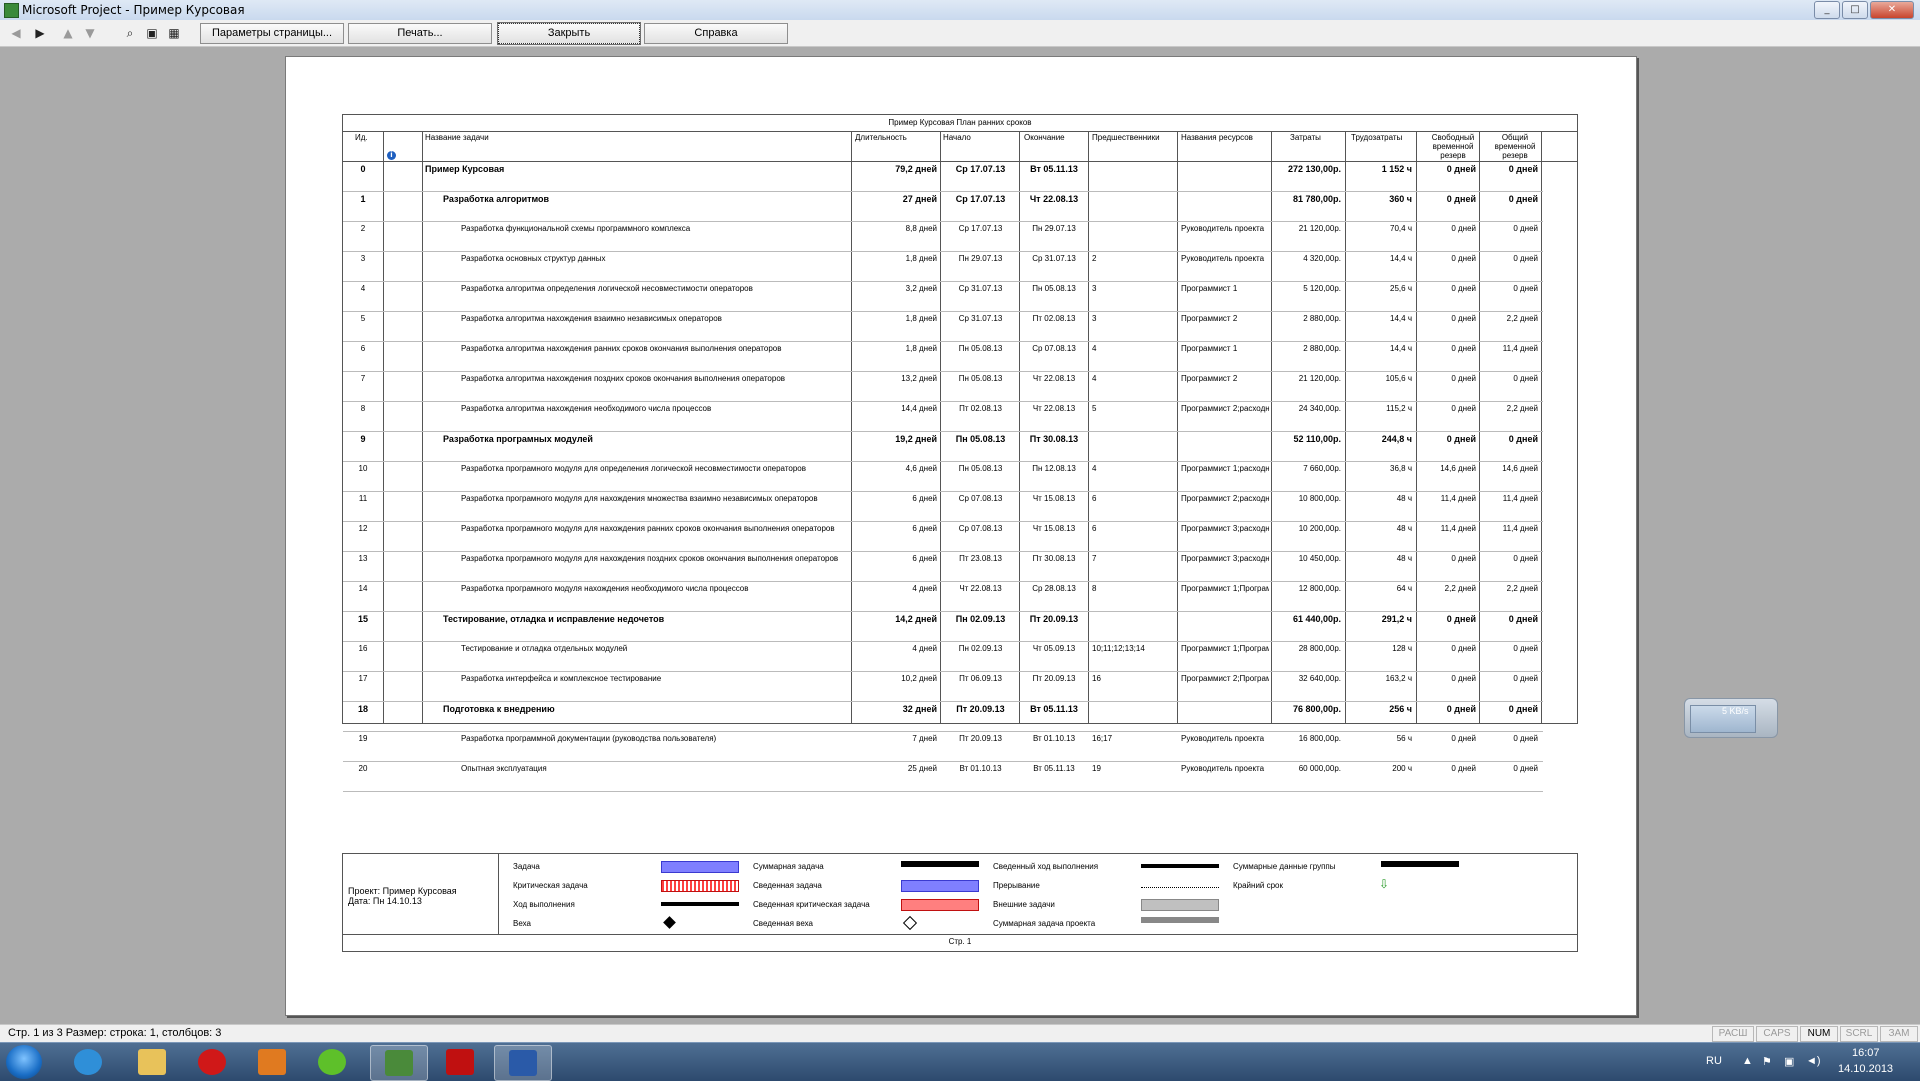 The image size is (1920, 1081). I want to click on cell-start: Ср 31.07.13, so click(980, 288).